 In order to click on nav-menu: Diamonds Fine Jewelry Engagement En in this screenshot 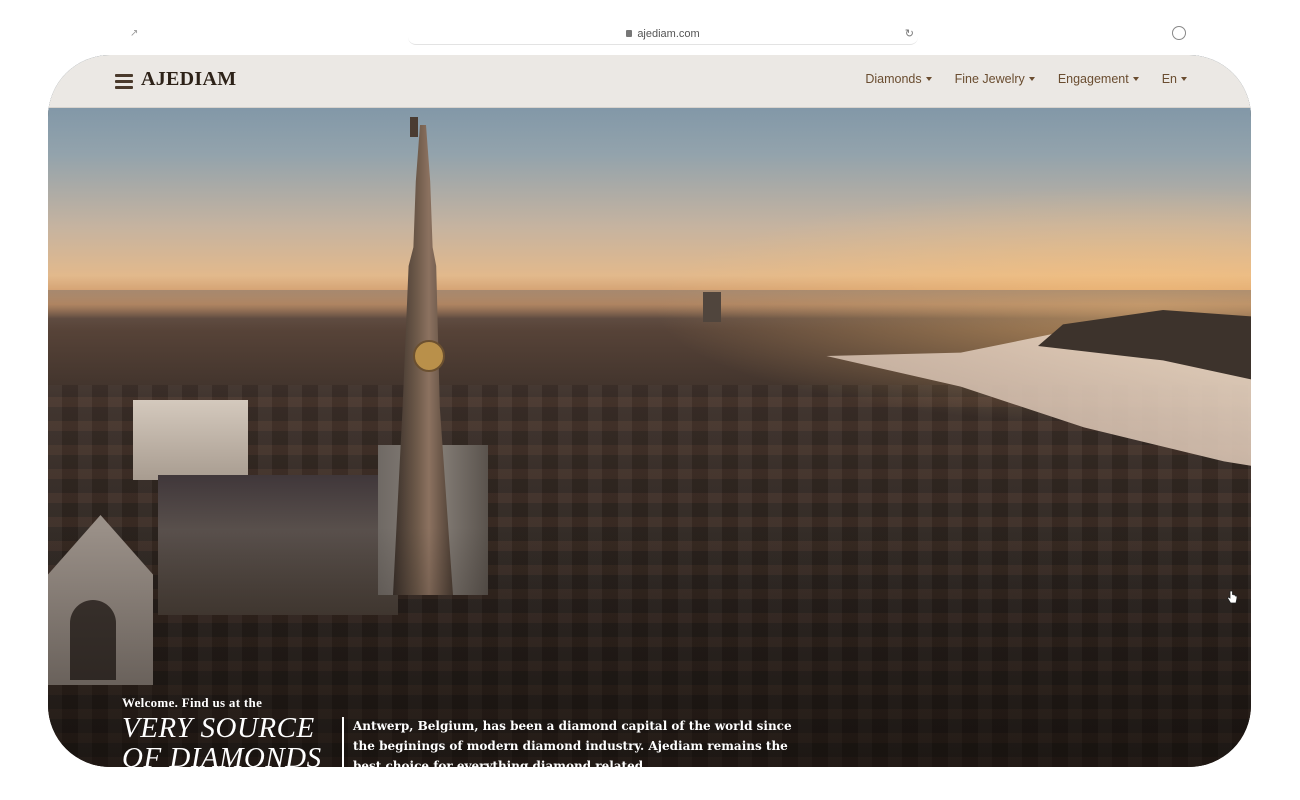, I will do `click(1026, 79)`.